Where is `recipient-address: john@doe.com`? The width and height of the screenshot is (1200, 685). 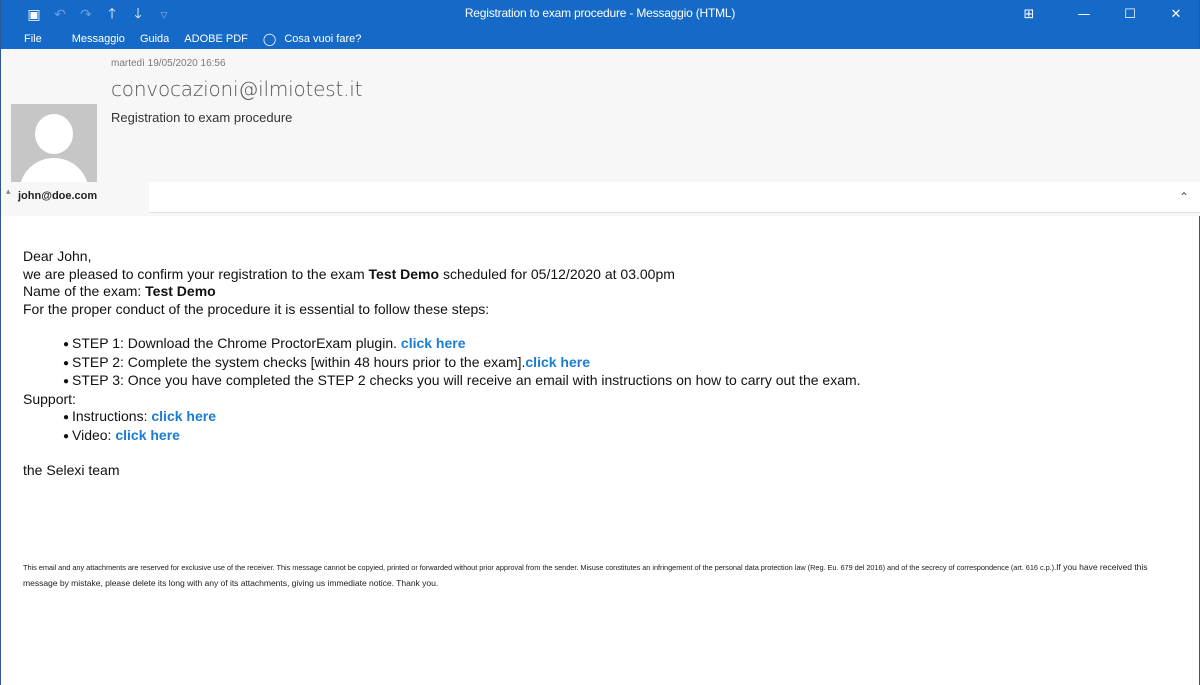 recipient-address: john@doe.com is located at coordinates (57, 196).